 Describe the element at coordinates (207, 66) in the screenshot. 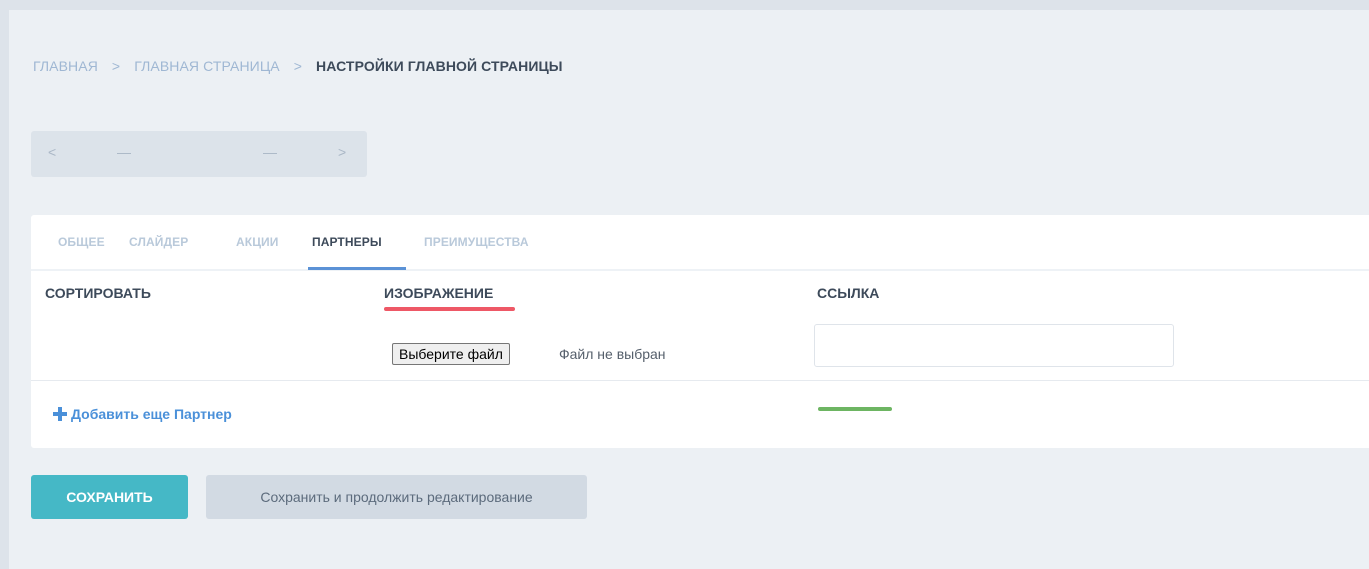

I see `breadcrumb-main-page: ГЛАВНАЯ СТРАНИЦА` at that location.